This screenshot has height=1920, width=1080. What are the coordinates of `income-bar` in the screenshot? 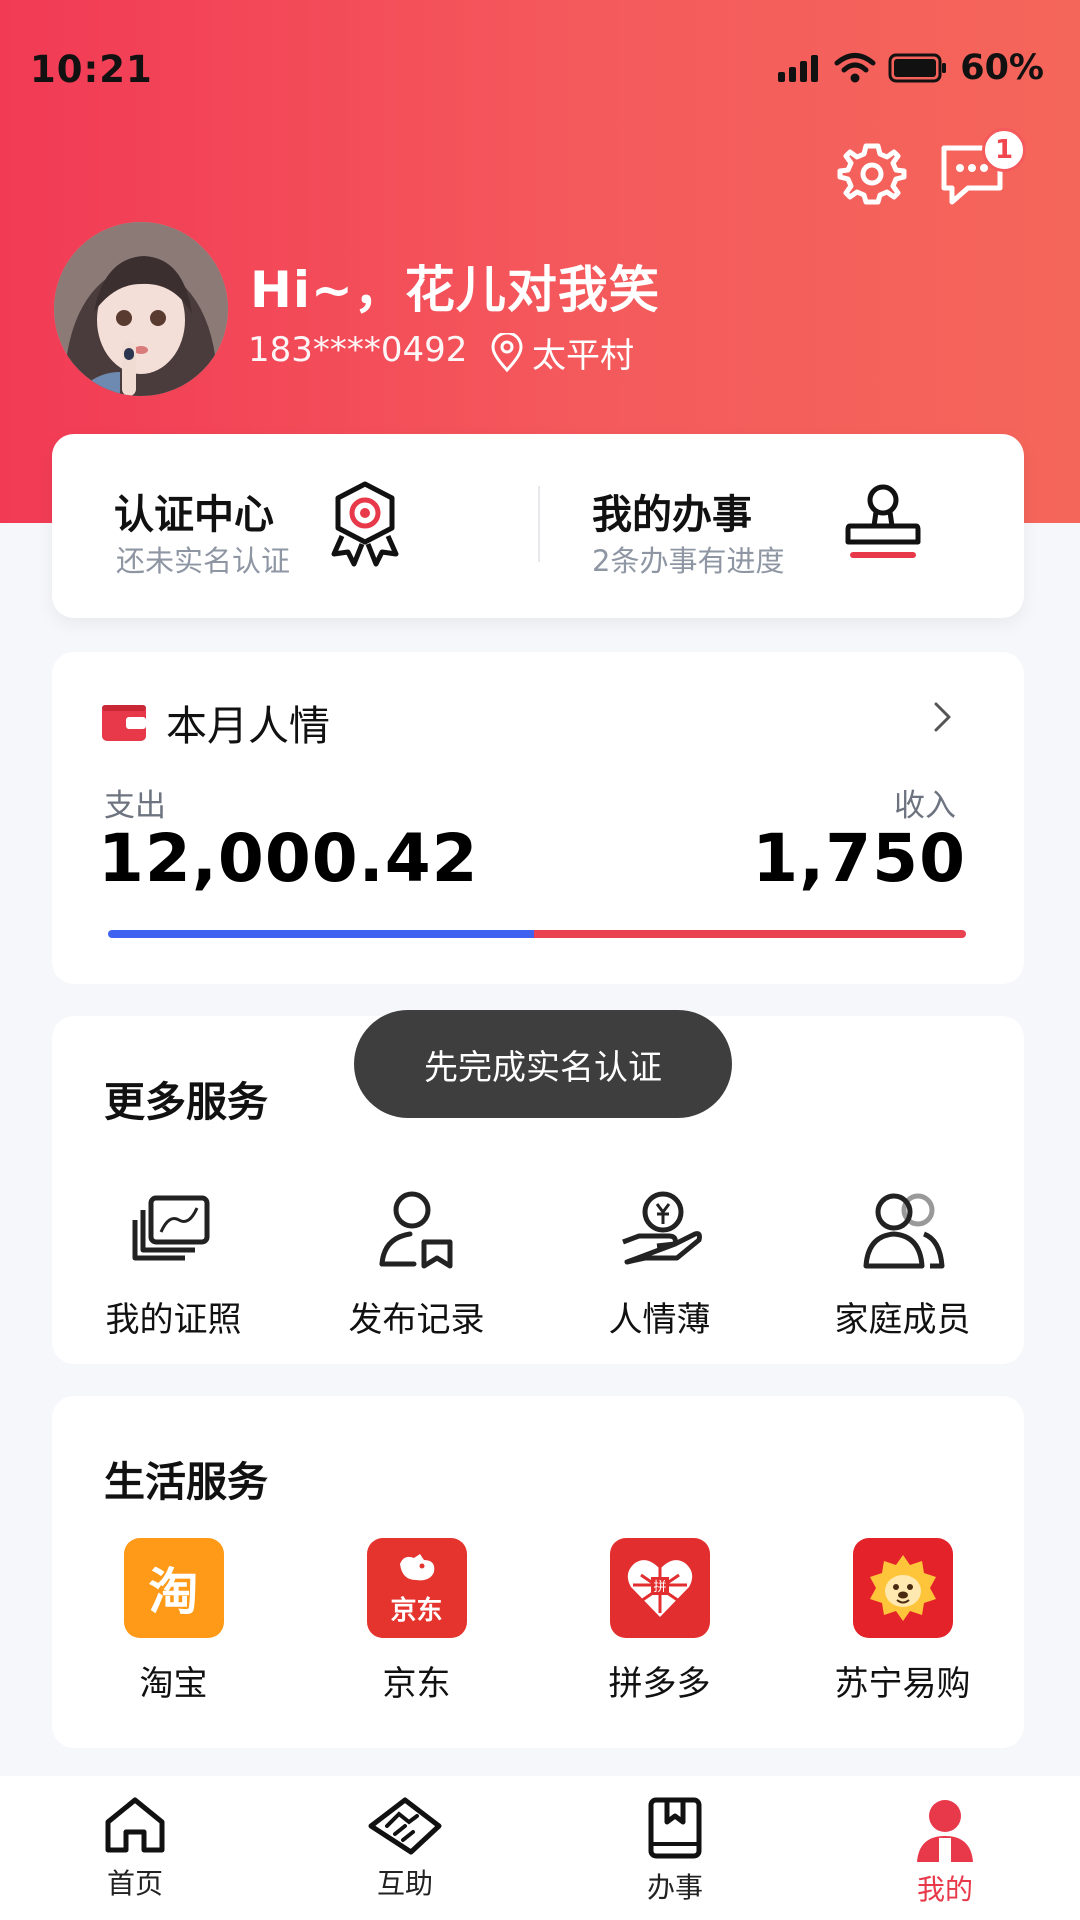 It's located at (750, 934).